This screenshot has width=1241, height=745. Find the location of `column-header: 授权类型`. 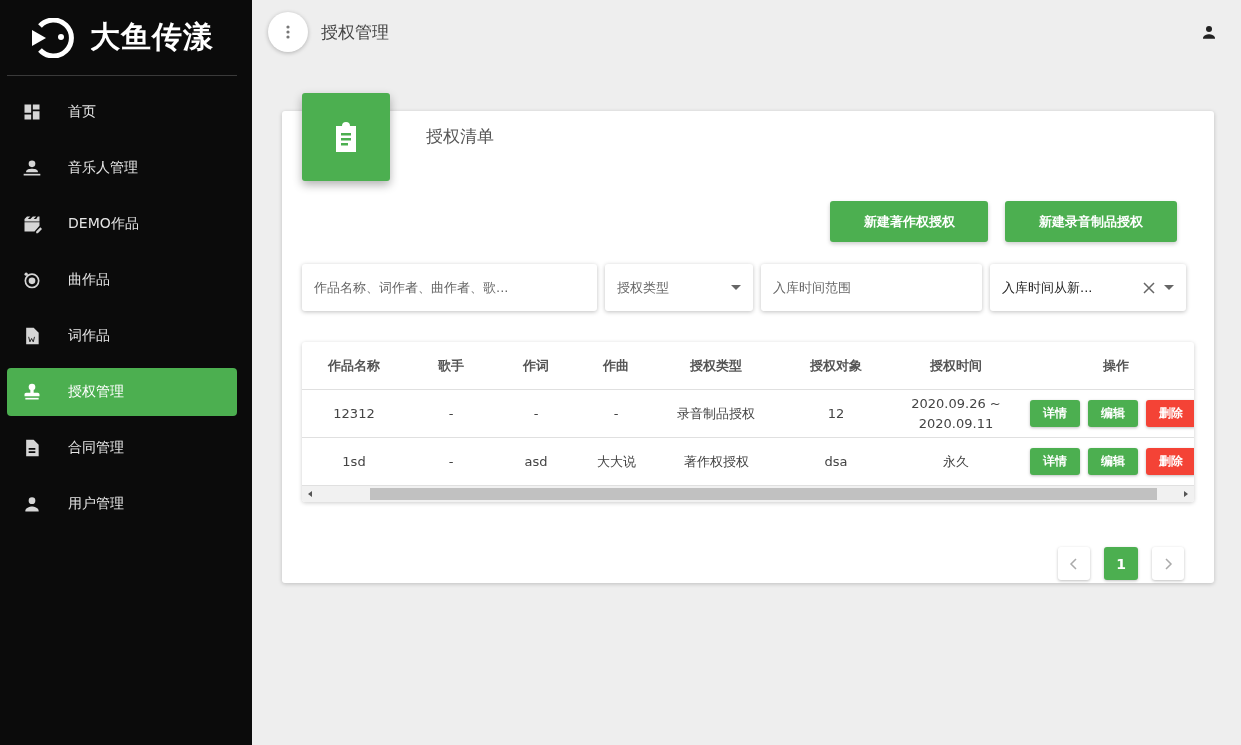

column-header: 授权类型 is located at coordinates (716, 365).